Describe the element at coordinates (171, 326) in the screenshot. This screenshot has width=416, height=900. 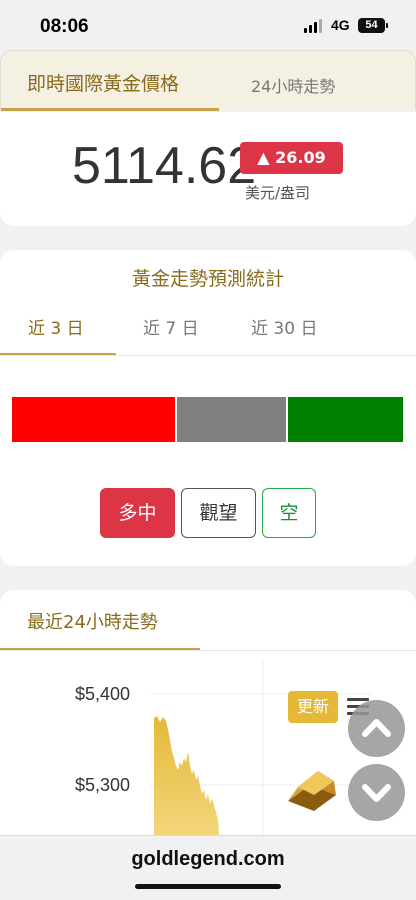
I see `tab-period-7d: 近 7 日` at that location.